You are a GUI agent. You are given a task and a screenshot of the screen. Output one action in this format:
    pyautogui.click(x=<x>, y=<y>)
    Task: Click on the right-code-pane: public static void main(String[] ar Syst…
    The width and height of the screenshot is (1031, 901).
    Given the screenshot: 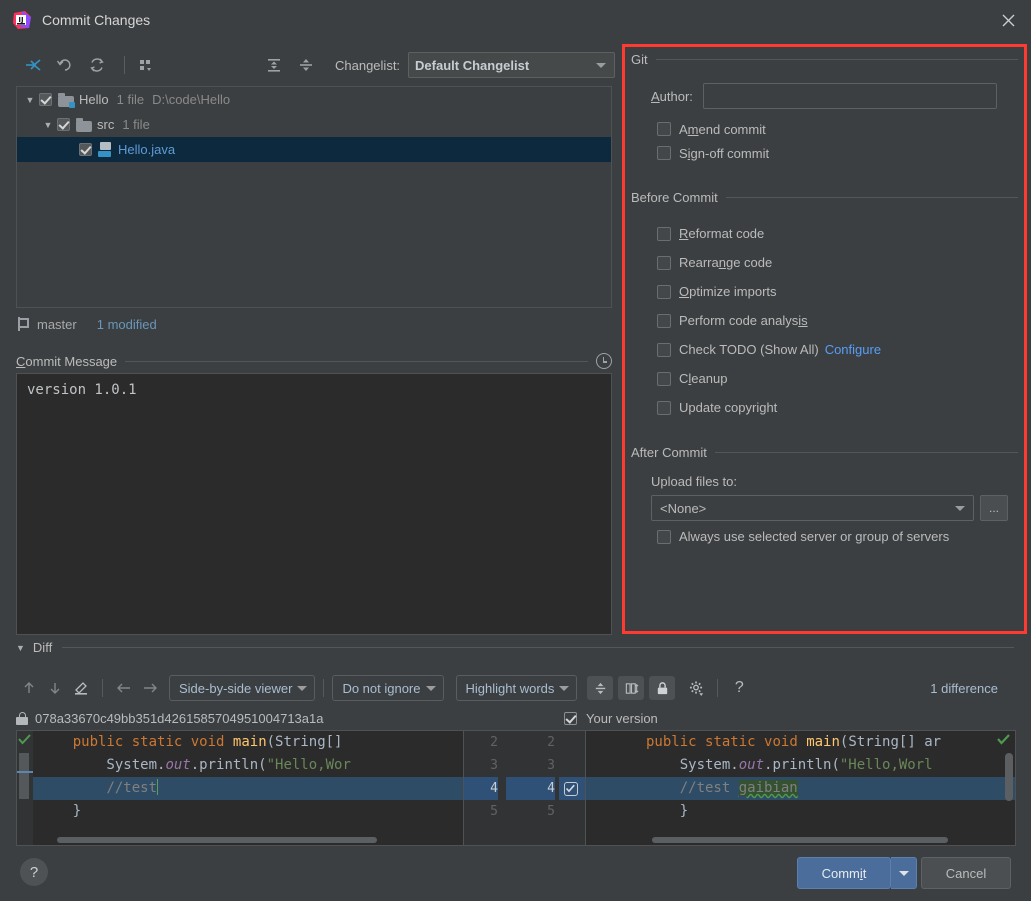 What is the action you would take?
    pyautogui.click(x=800, y=788)
    